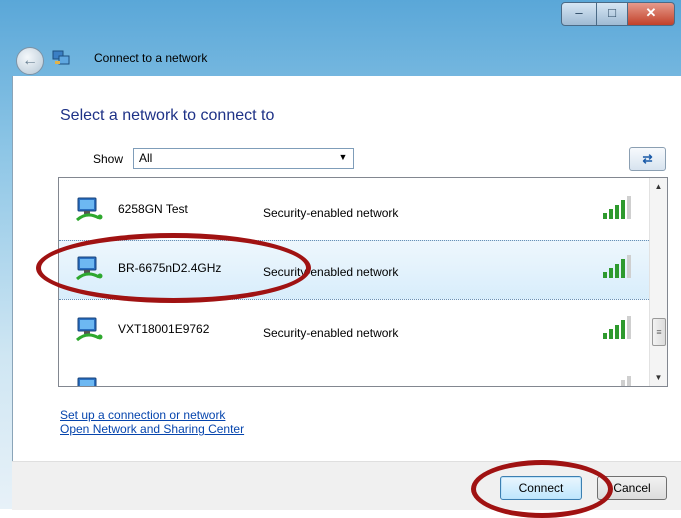  Describe the element at coordinates (167, 115) in the screenshot. I see `page-heading: Select a network to connect to` at that location.